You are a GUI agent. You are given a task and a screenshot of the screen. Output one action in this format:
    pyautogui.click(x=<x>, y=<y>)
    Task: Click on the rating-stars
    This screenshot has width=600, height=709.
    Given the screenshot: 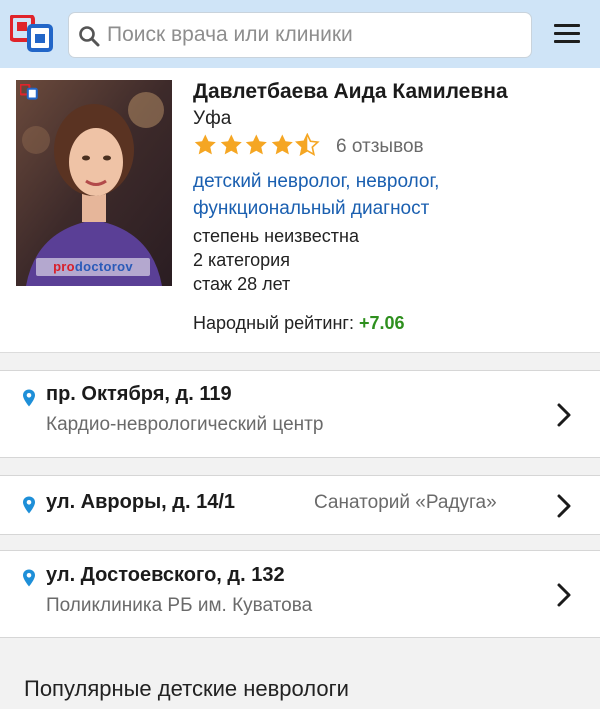 What is the action you would take?
    pyautogui.click(x=257, y=146)
    